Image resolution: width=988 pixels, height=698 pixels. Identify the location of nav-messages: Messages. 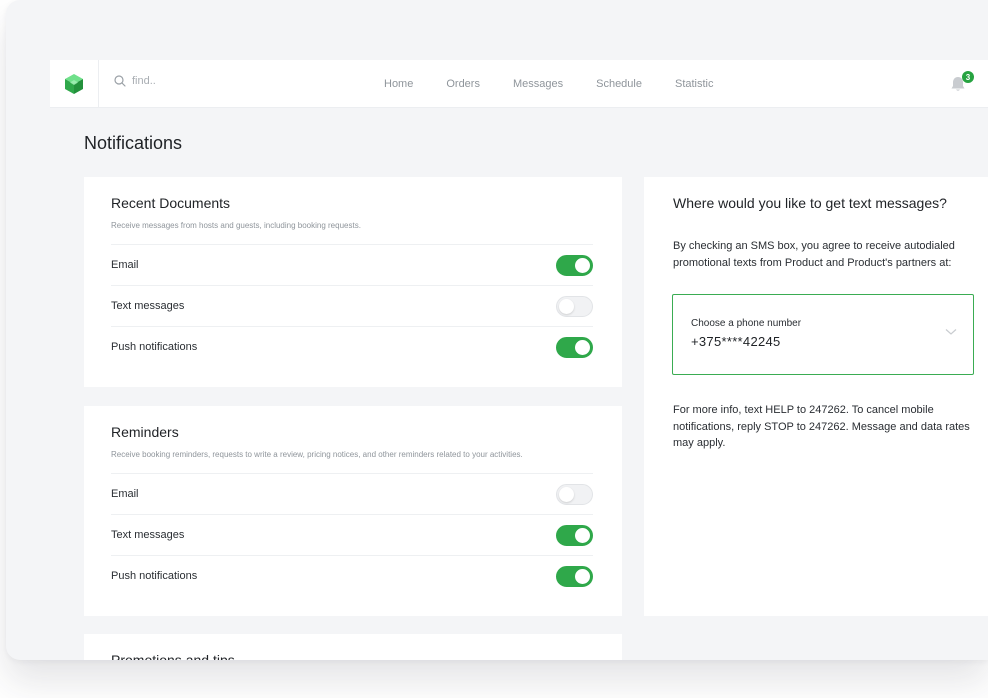
(538, 84).